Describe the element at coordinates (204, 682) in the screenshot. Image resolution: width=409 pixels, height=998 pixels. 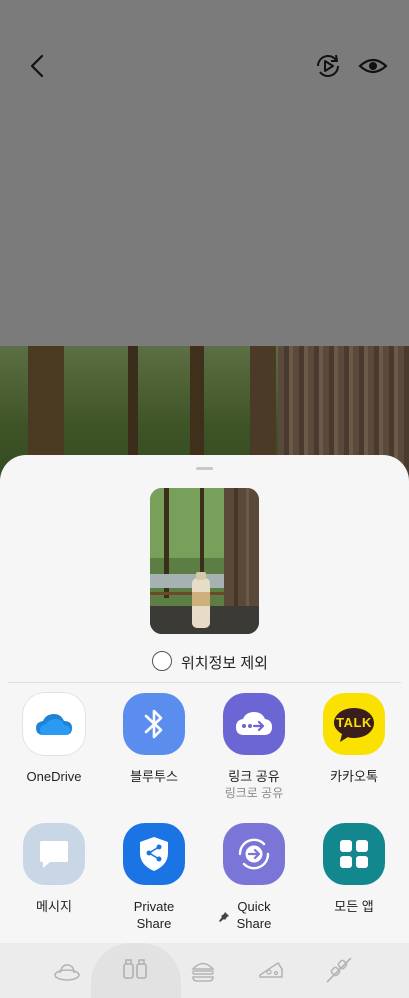
I see `divider` at that location.